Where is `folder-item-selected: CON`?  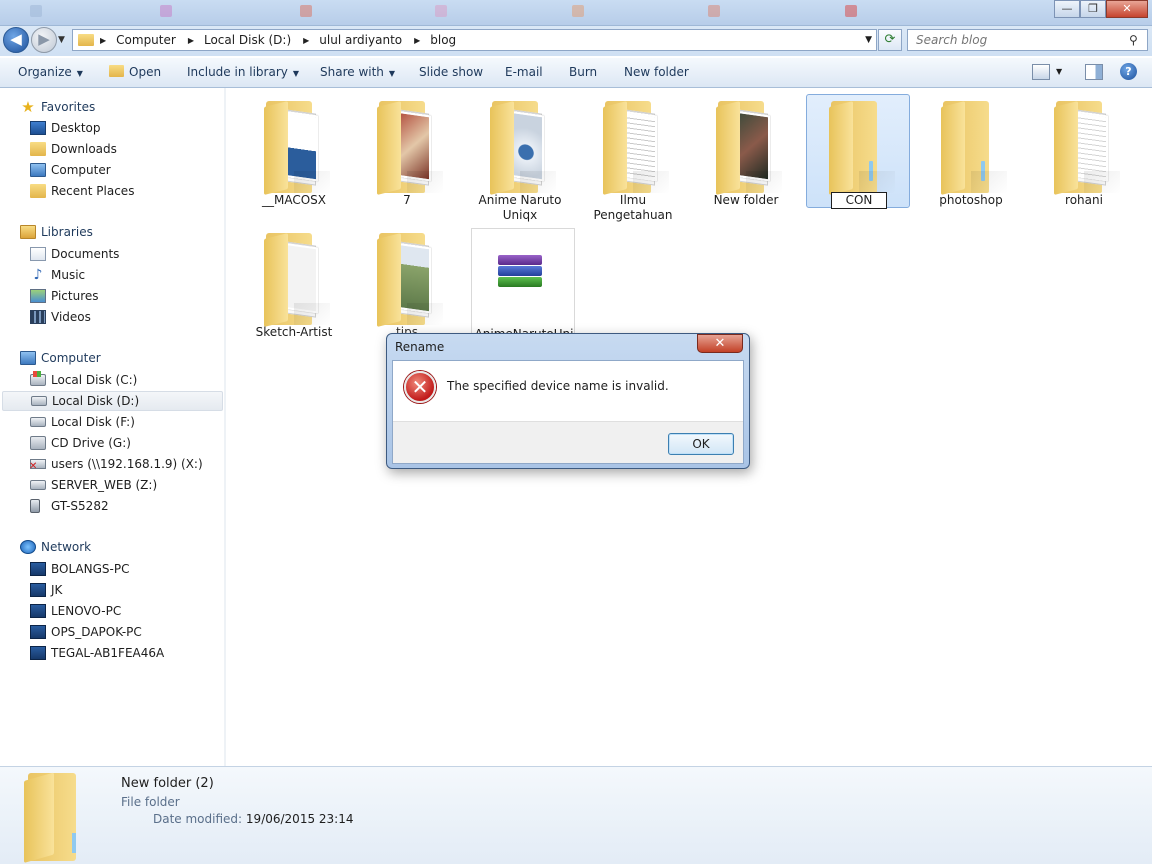
folder-item-selected: CON is located at coordinates (858, 151).